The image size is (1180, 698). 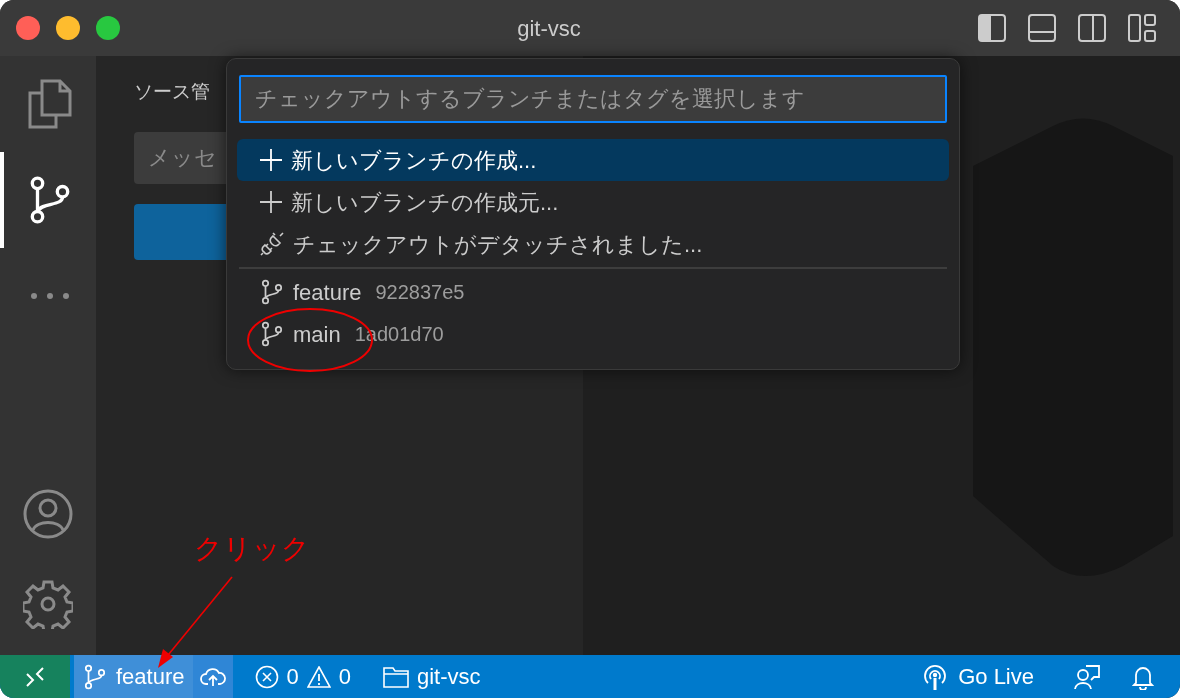 I want to click on sidebar-toggle-icon, so click(x=992, y=28).